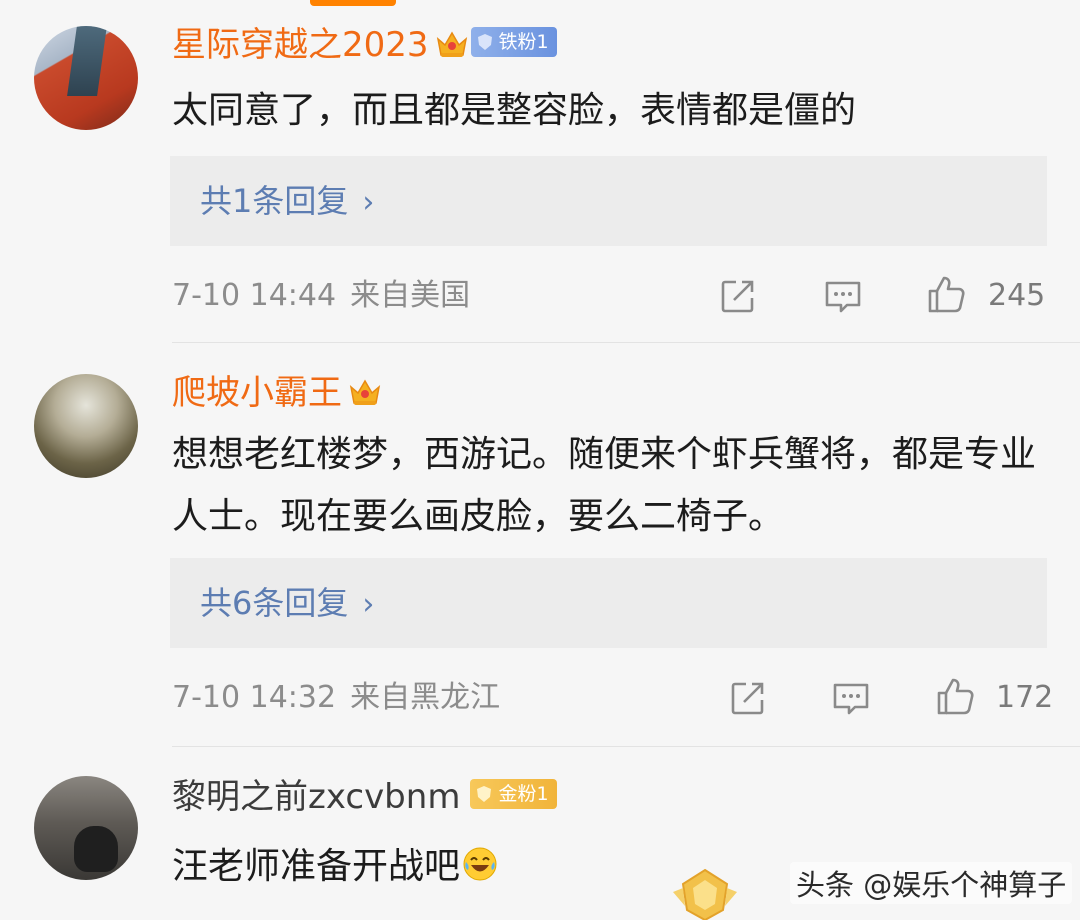 Image resolution: width=1080 pixels, height=920 pixels. Describe the element at coordinates (353, 3) in the screenshot. I see `scroll-indicator` at that location.